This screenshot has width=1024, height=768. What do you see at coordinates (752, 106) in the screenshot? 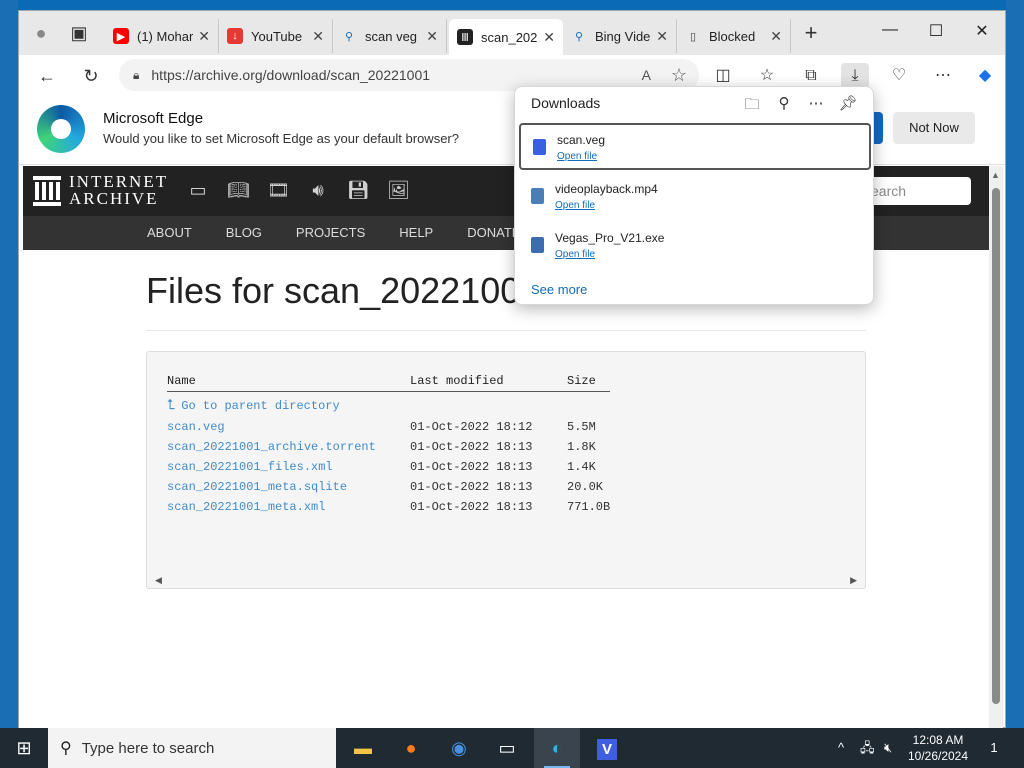
I see `open-folder-icon: 🗀︎` at bounding box center [752, 106].